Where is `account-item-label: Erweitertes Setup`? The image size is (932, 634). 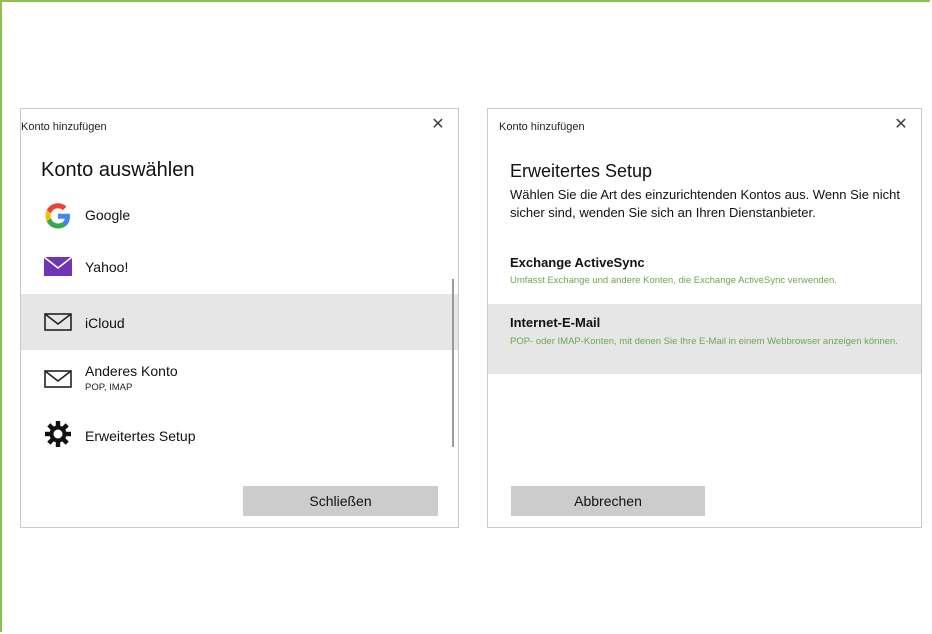
account-item-label: Erweitertes Setup is located at coordinates (140, 436).